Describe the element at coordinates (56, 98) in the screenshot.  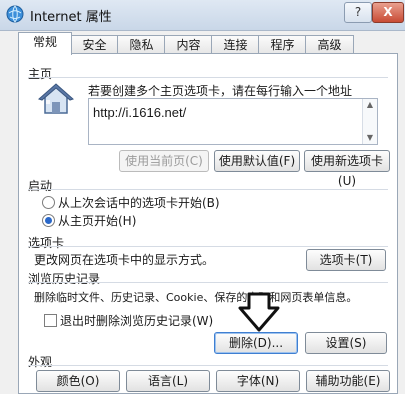
I see `house-icon` at that location.